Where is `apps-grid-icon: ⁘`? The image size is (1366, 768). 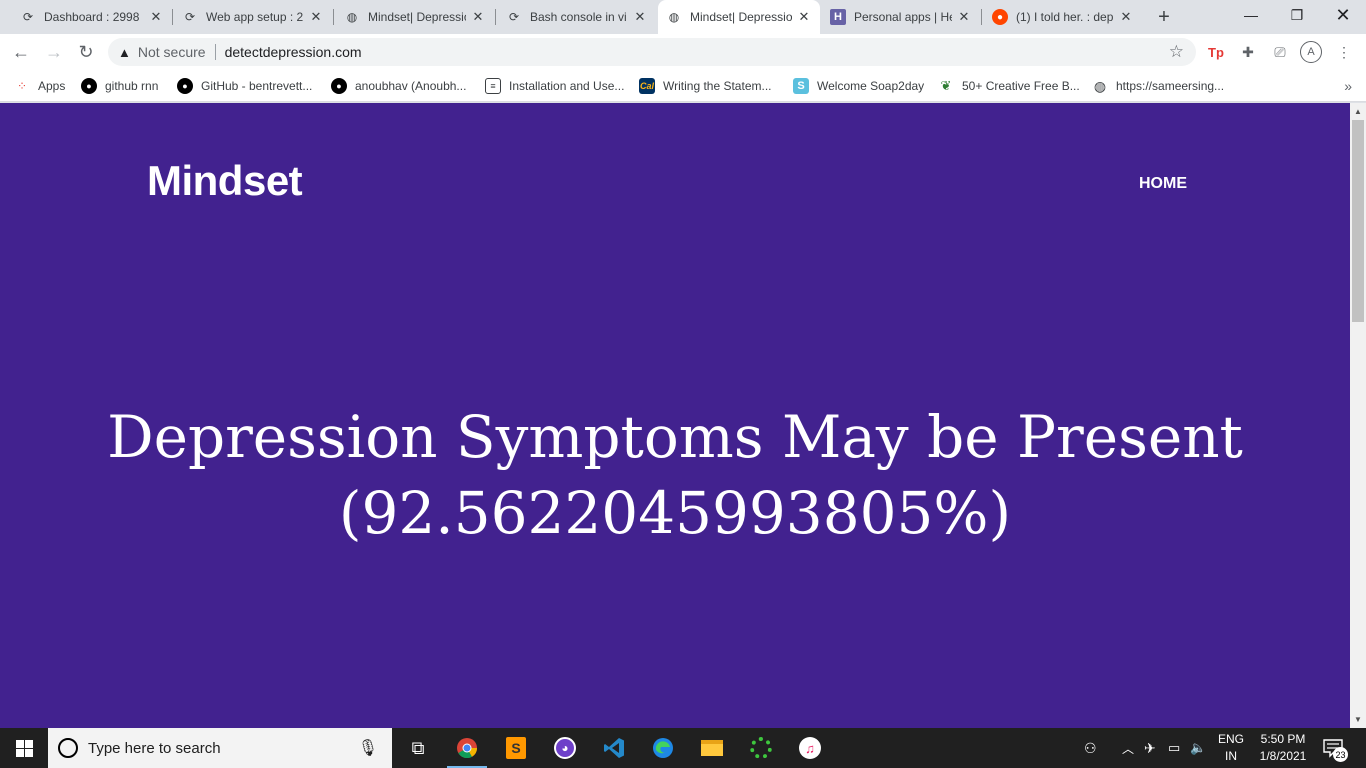
apps-grid-icon: ⁘ is located at coordinates (22, 86).